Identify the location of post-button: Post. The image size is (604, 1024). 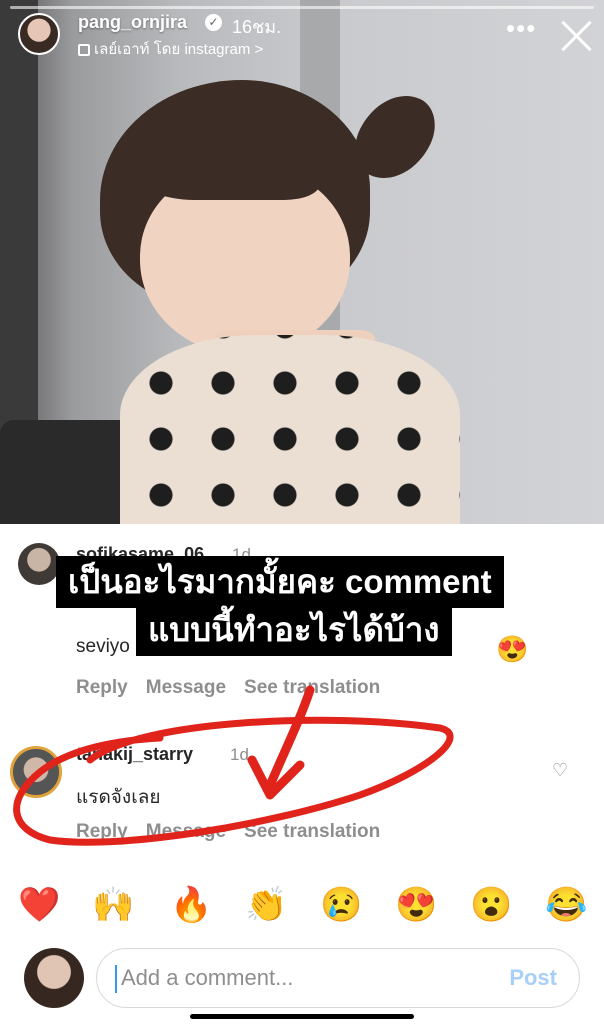
(533, 978).